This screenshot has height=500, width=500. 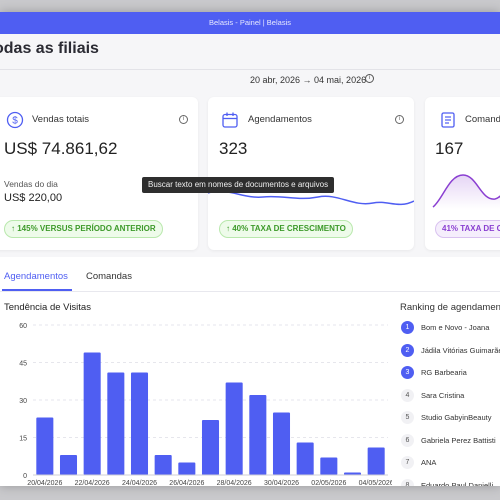 I want to click on x-tick-label: 22/04/2026, so click(x=92, y=483).